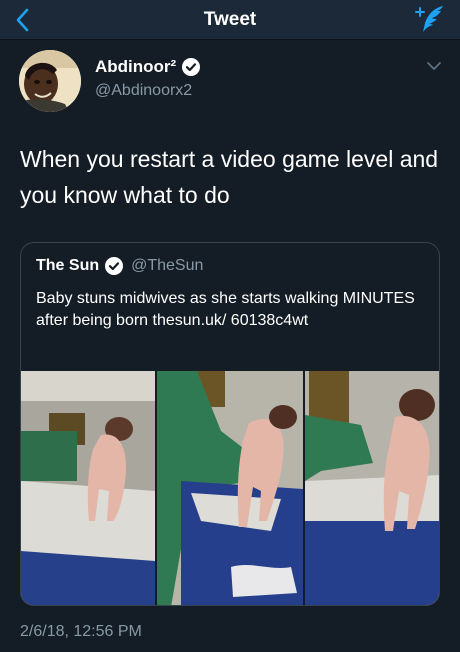 The height and width of the screenshot is (652, 460). Describe the element at coordinates (429, 19) in the screenshot. I see `compose-feather-icon` at that location.